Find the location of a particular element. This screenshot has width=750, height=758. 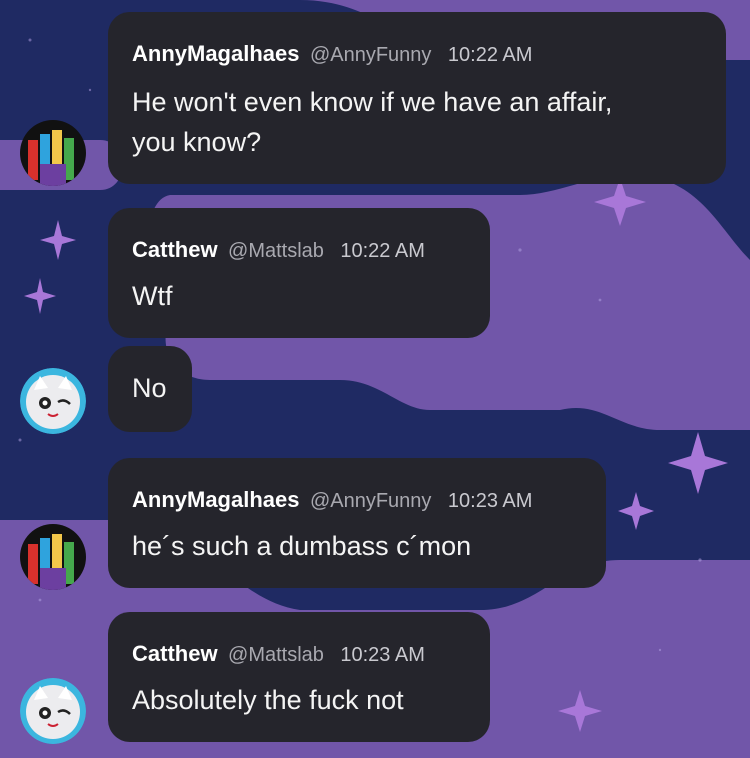

message-text: Absolutely the fuck not is located at coordinates (268, 700).